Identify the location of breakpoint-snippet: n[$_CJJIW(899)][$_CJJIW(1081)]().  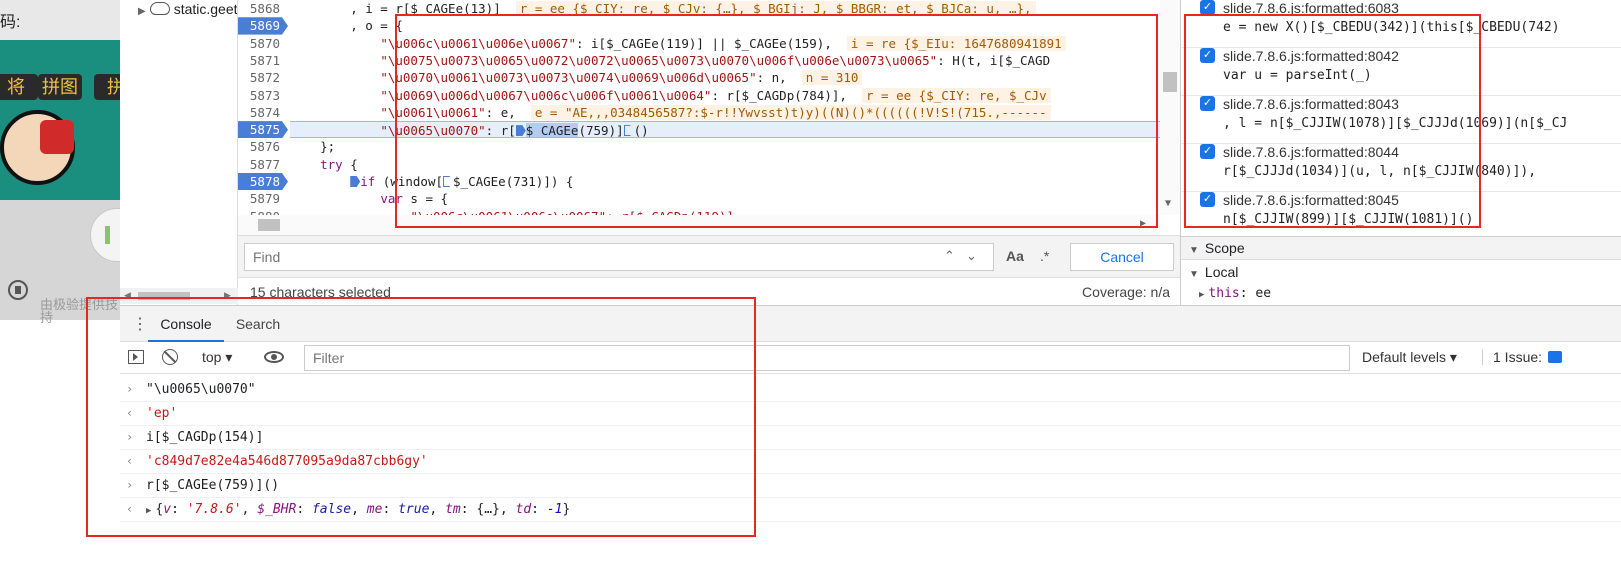
(1348, 219).